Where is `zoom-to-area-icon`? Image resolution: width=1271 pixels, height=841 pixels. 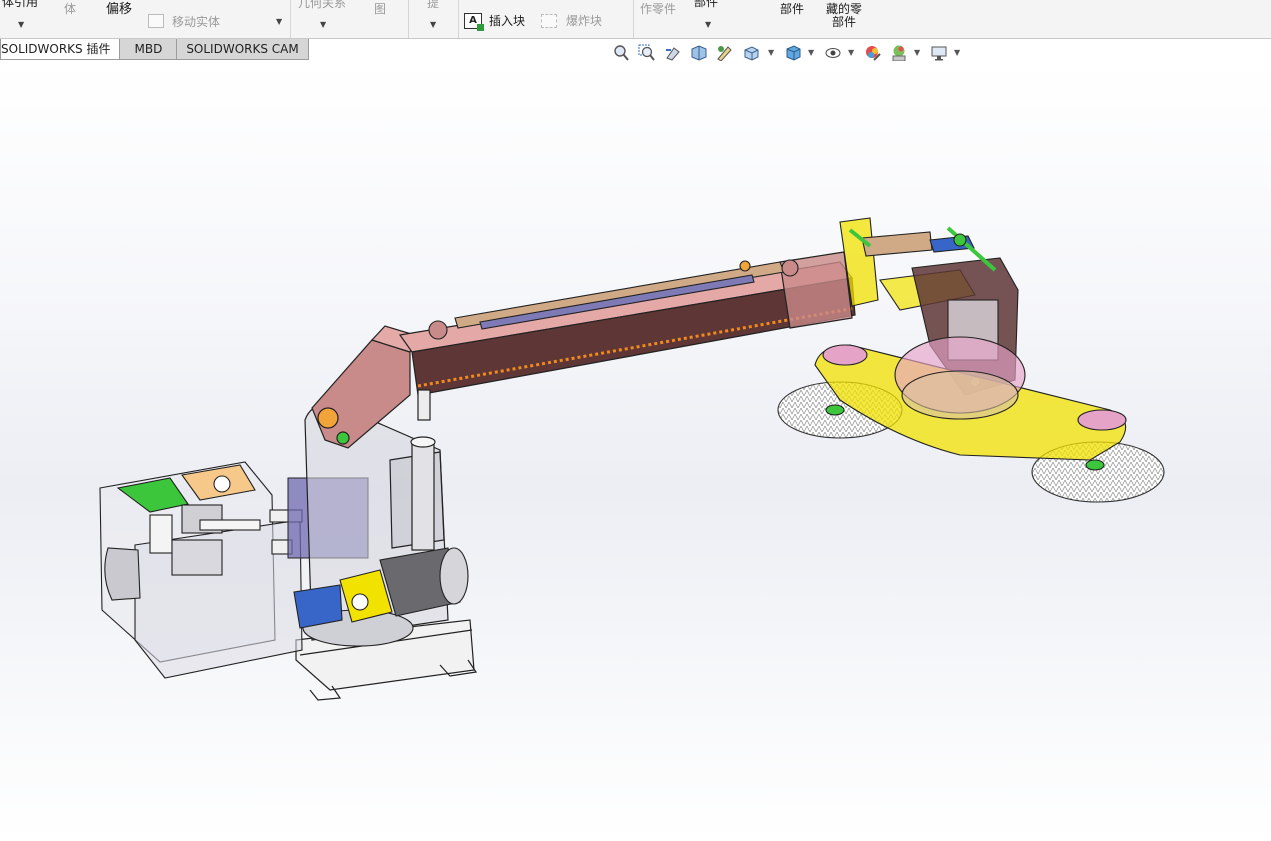
zoom-to-area-icon is located at coordinates (647, 53).